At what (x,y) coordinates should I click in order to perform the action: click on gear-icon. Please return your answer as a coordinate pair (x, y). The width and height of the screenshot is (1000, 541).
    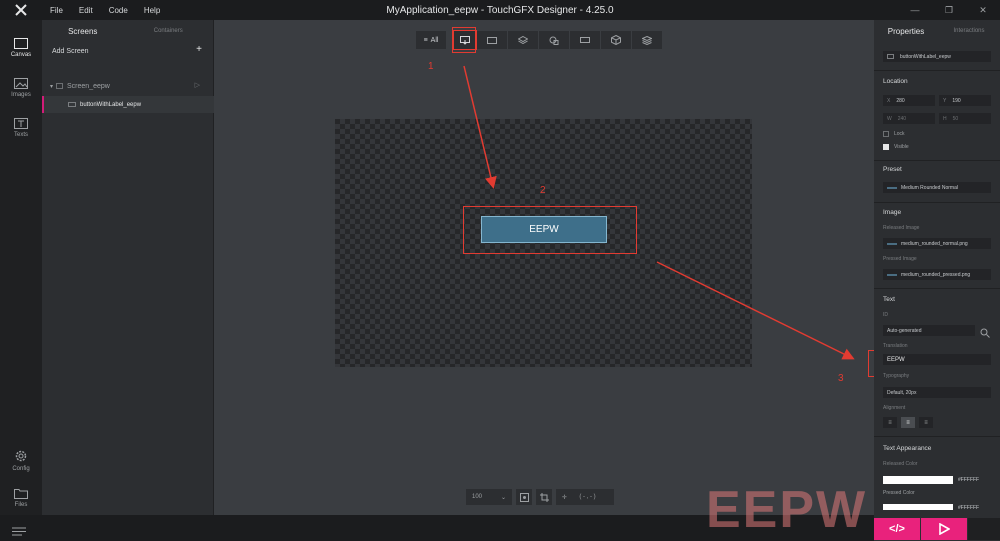
    Looking at the image, I should click on (21, 455).